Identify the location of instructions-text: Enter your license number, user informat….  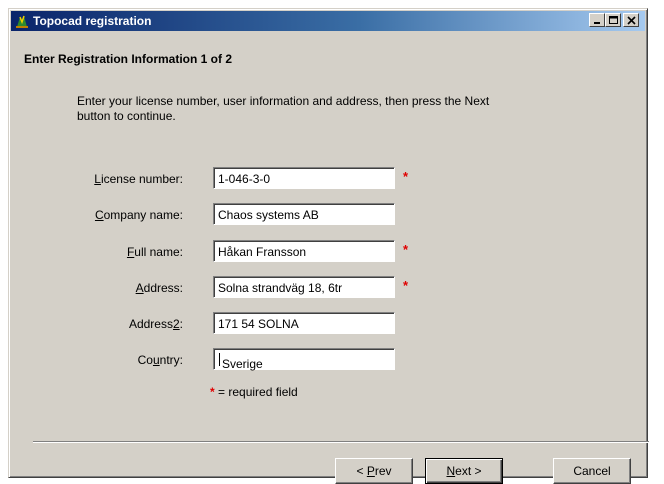
(337, 109).